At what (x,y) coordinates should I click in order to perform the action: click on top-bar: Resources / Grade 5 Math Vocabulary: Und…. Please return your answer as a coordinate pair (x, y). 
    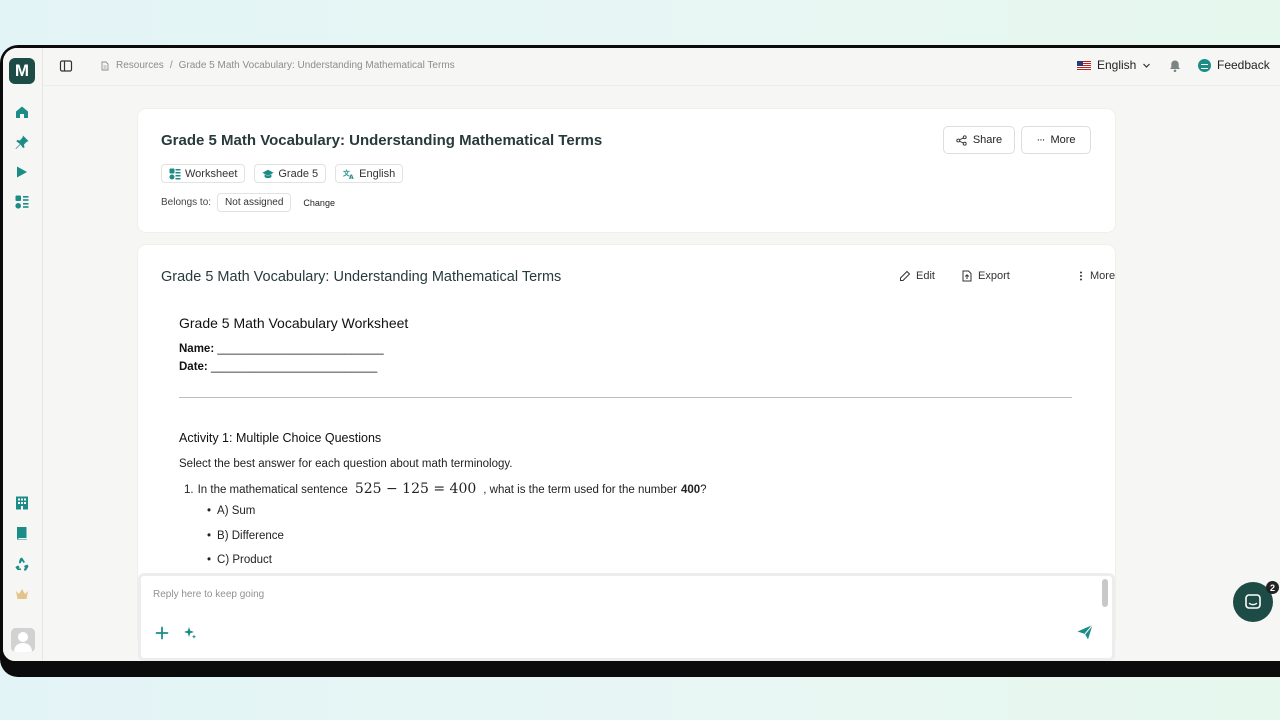
    Looking at the image, I should click on (661, 67).